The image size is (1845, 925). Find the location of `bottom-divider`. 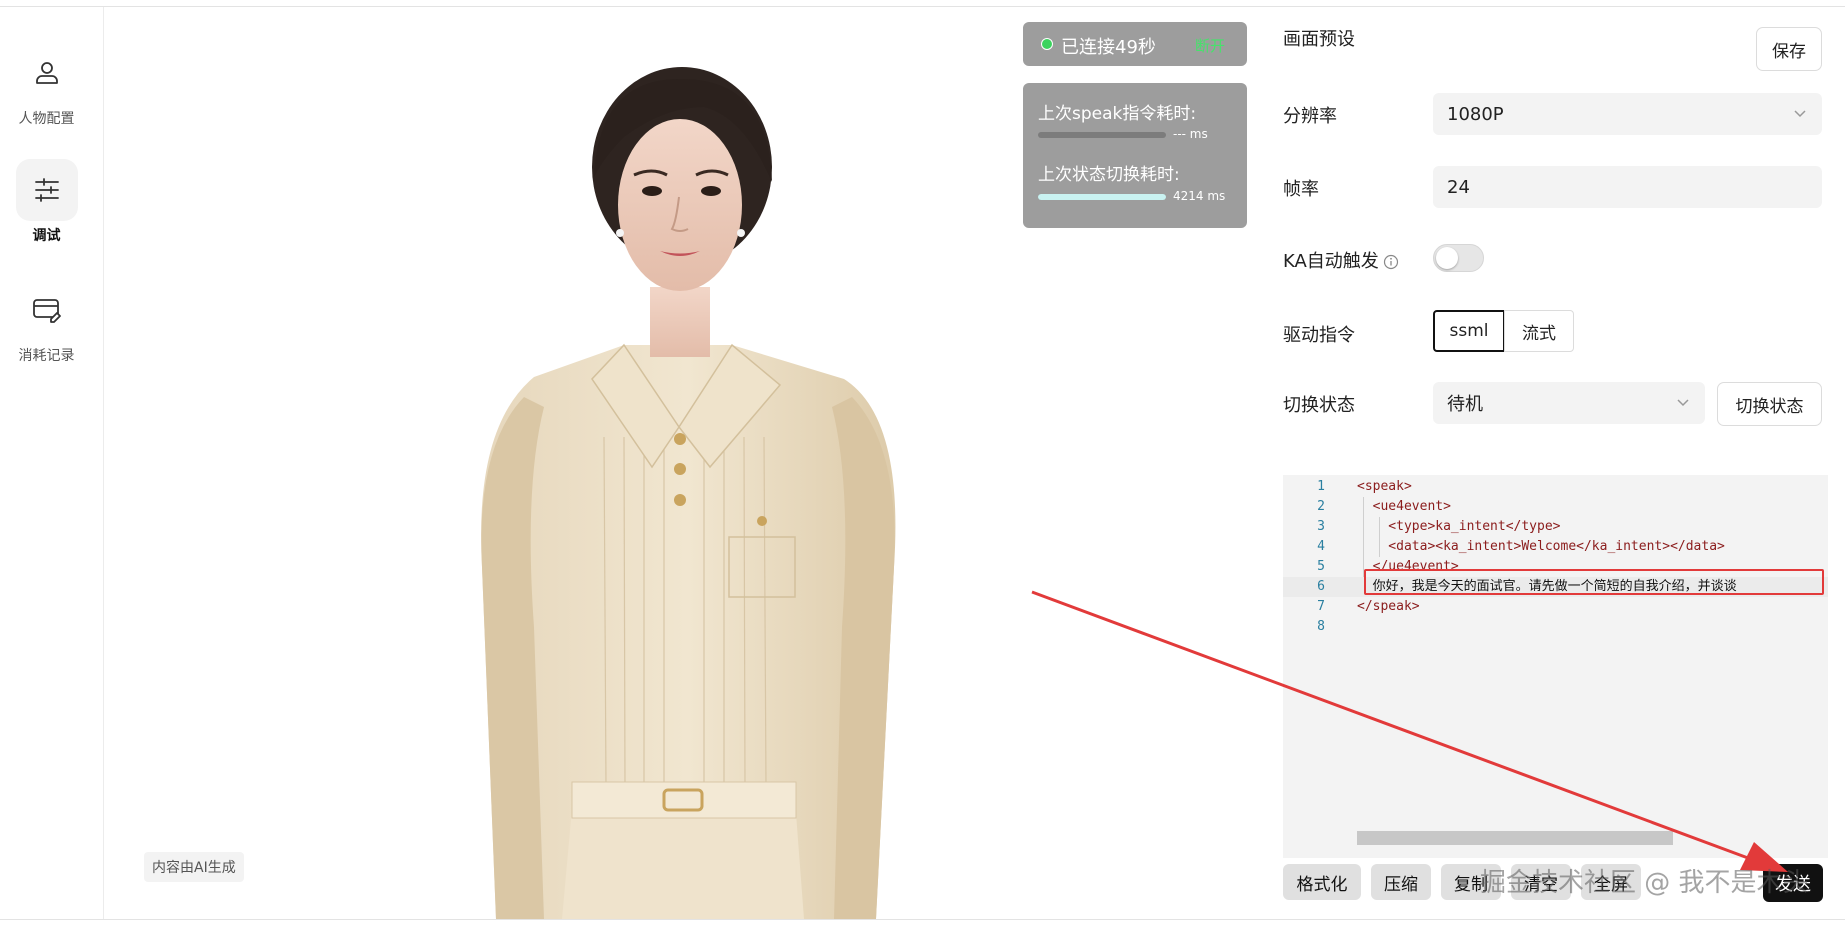

bottom-divider is located at coordinates (922, 919).